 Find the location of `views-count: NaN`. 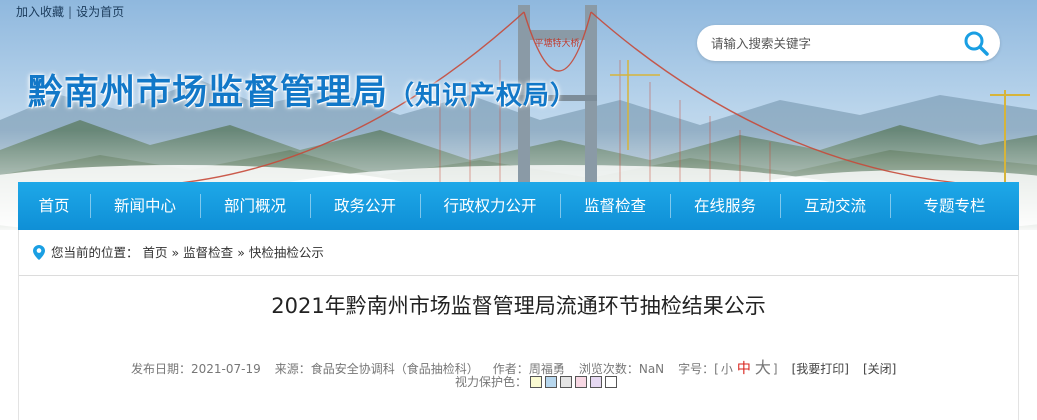

views-count: NaN is located at coordinates (651, 369).